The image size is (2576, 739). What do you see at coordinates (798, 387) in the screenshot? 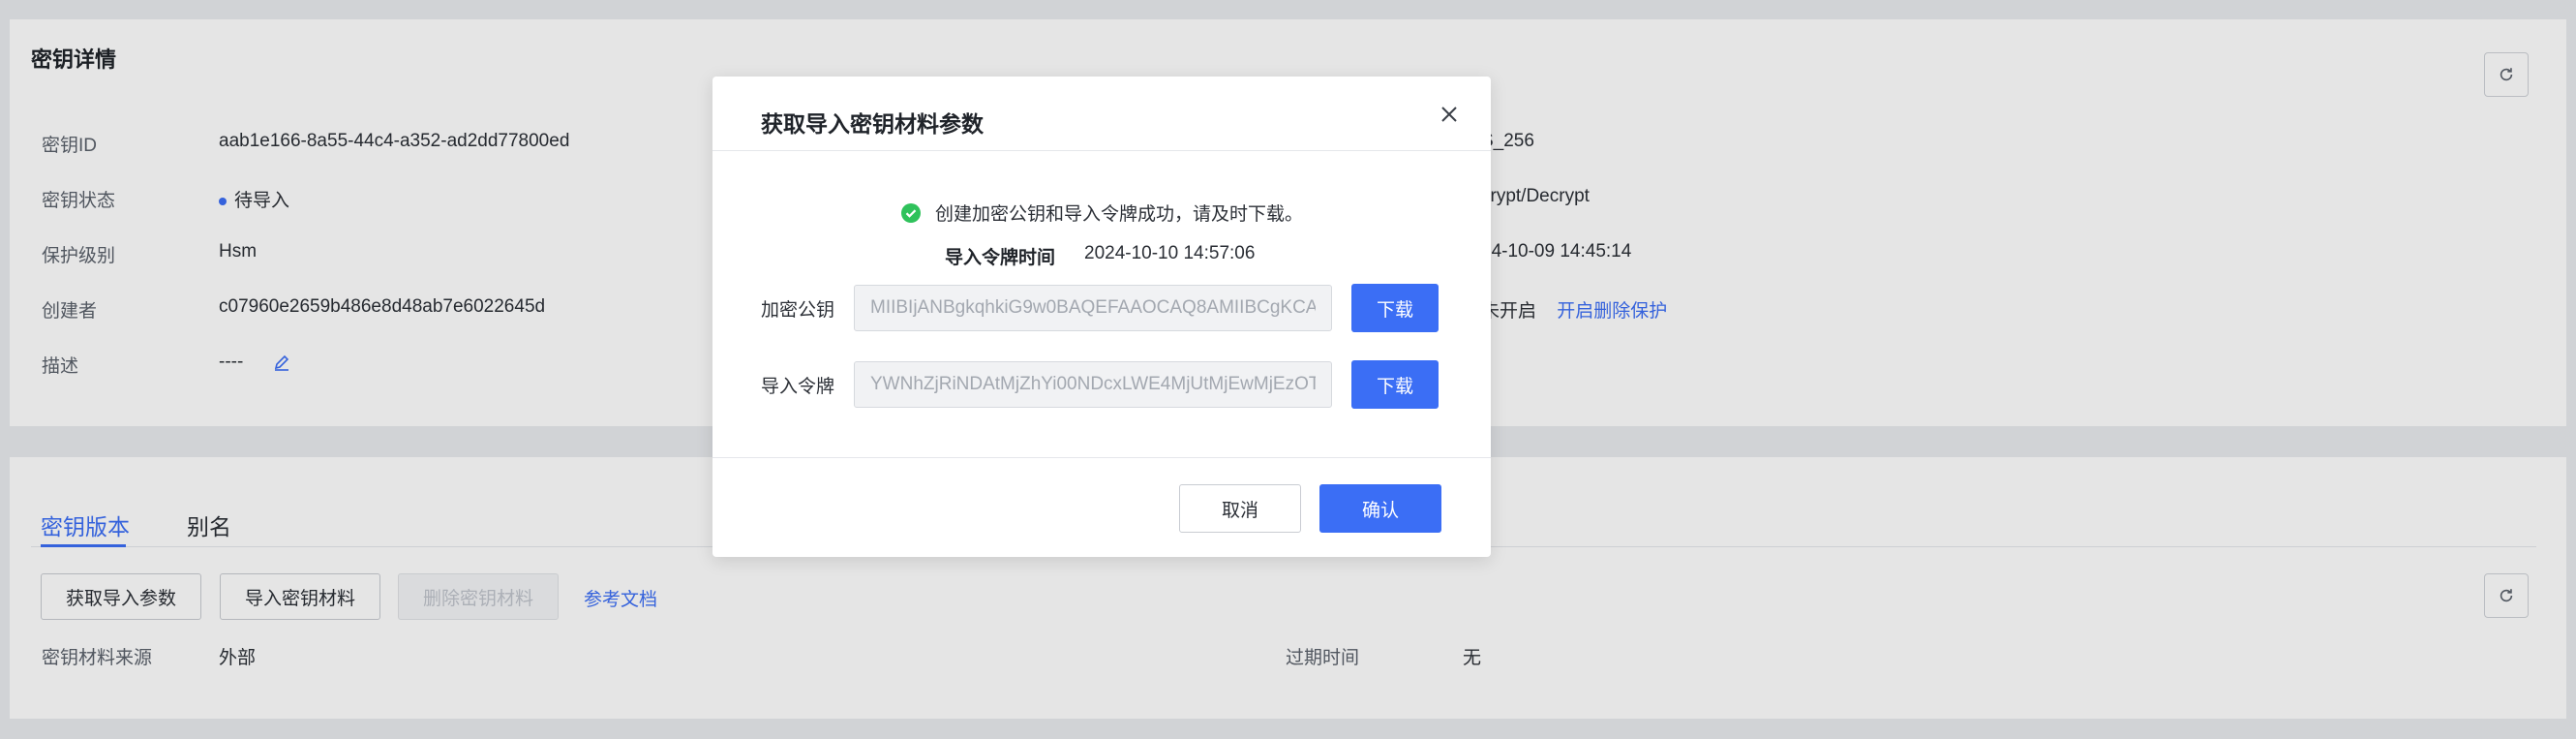
I see `import-token-label: 导入令牌` at bounding box center [798, 387].